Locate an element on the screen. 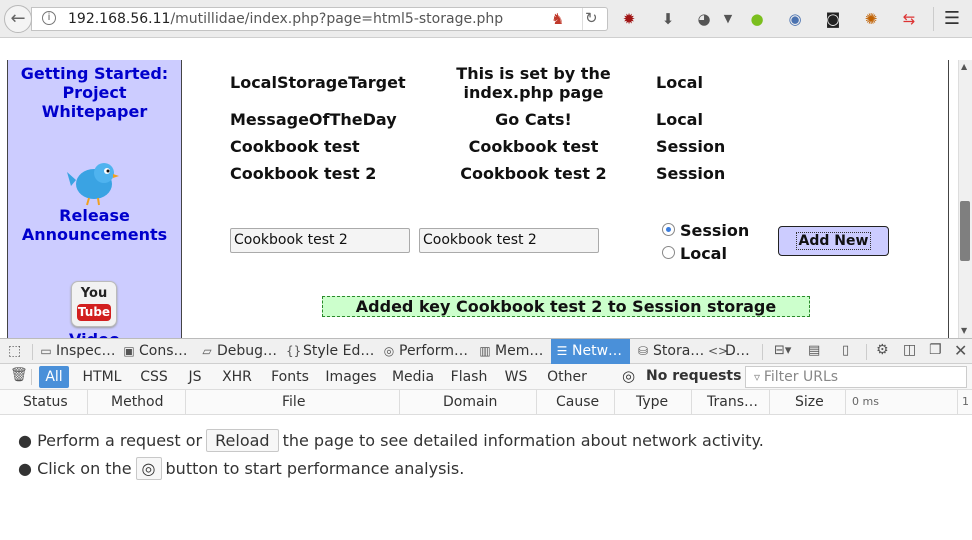 Image resolution: width=972 pixels, height=540 pixels. getting-started-line2: Project is located at coordinates (94, 92).